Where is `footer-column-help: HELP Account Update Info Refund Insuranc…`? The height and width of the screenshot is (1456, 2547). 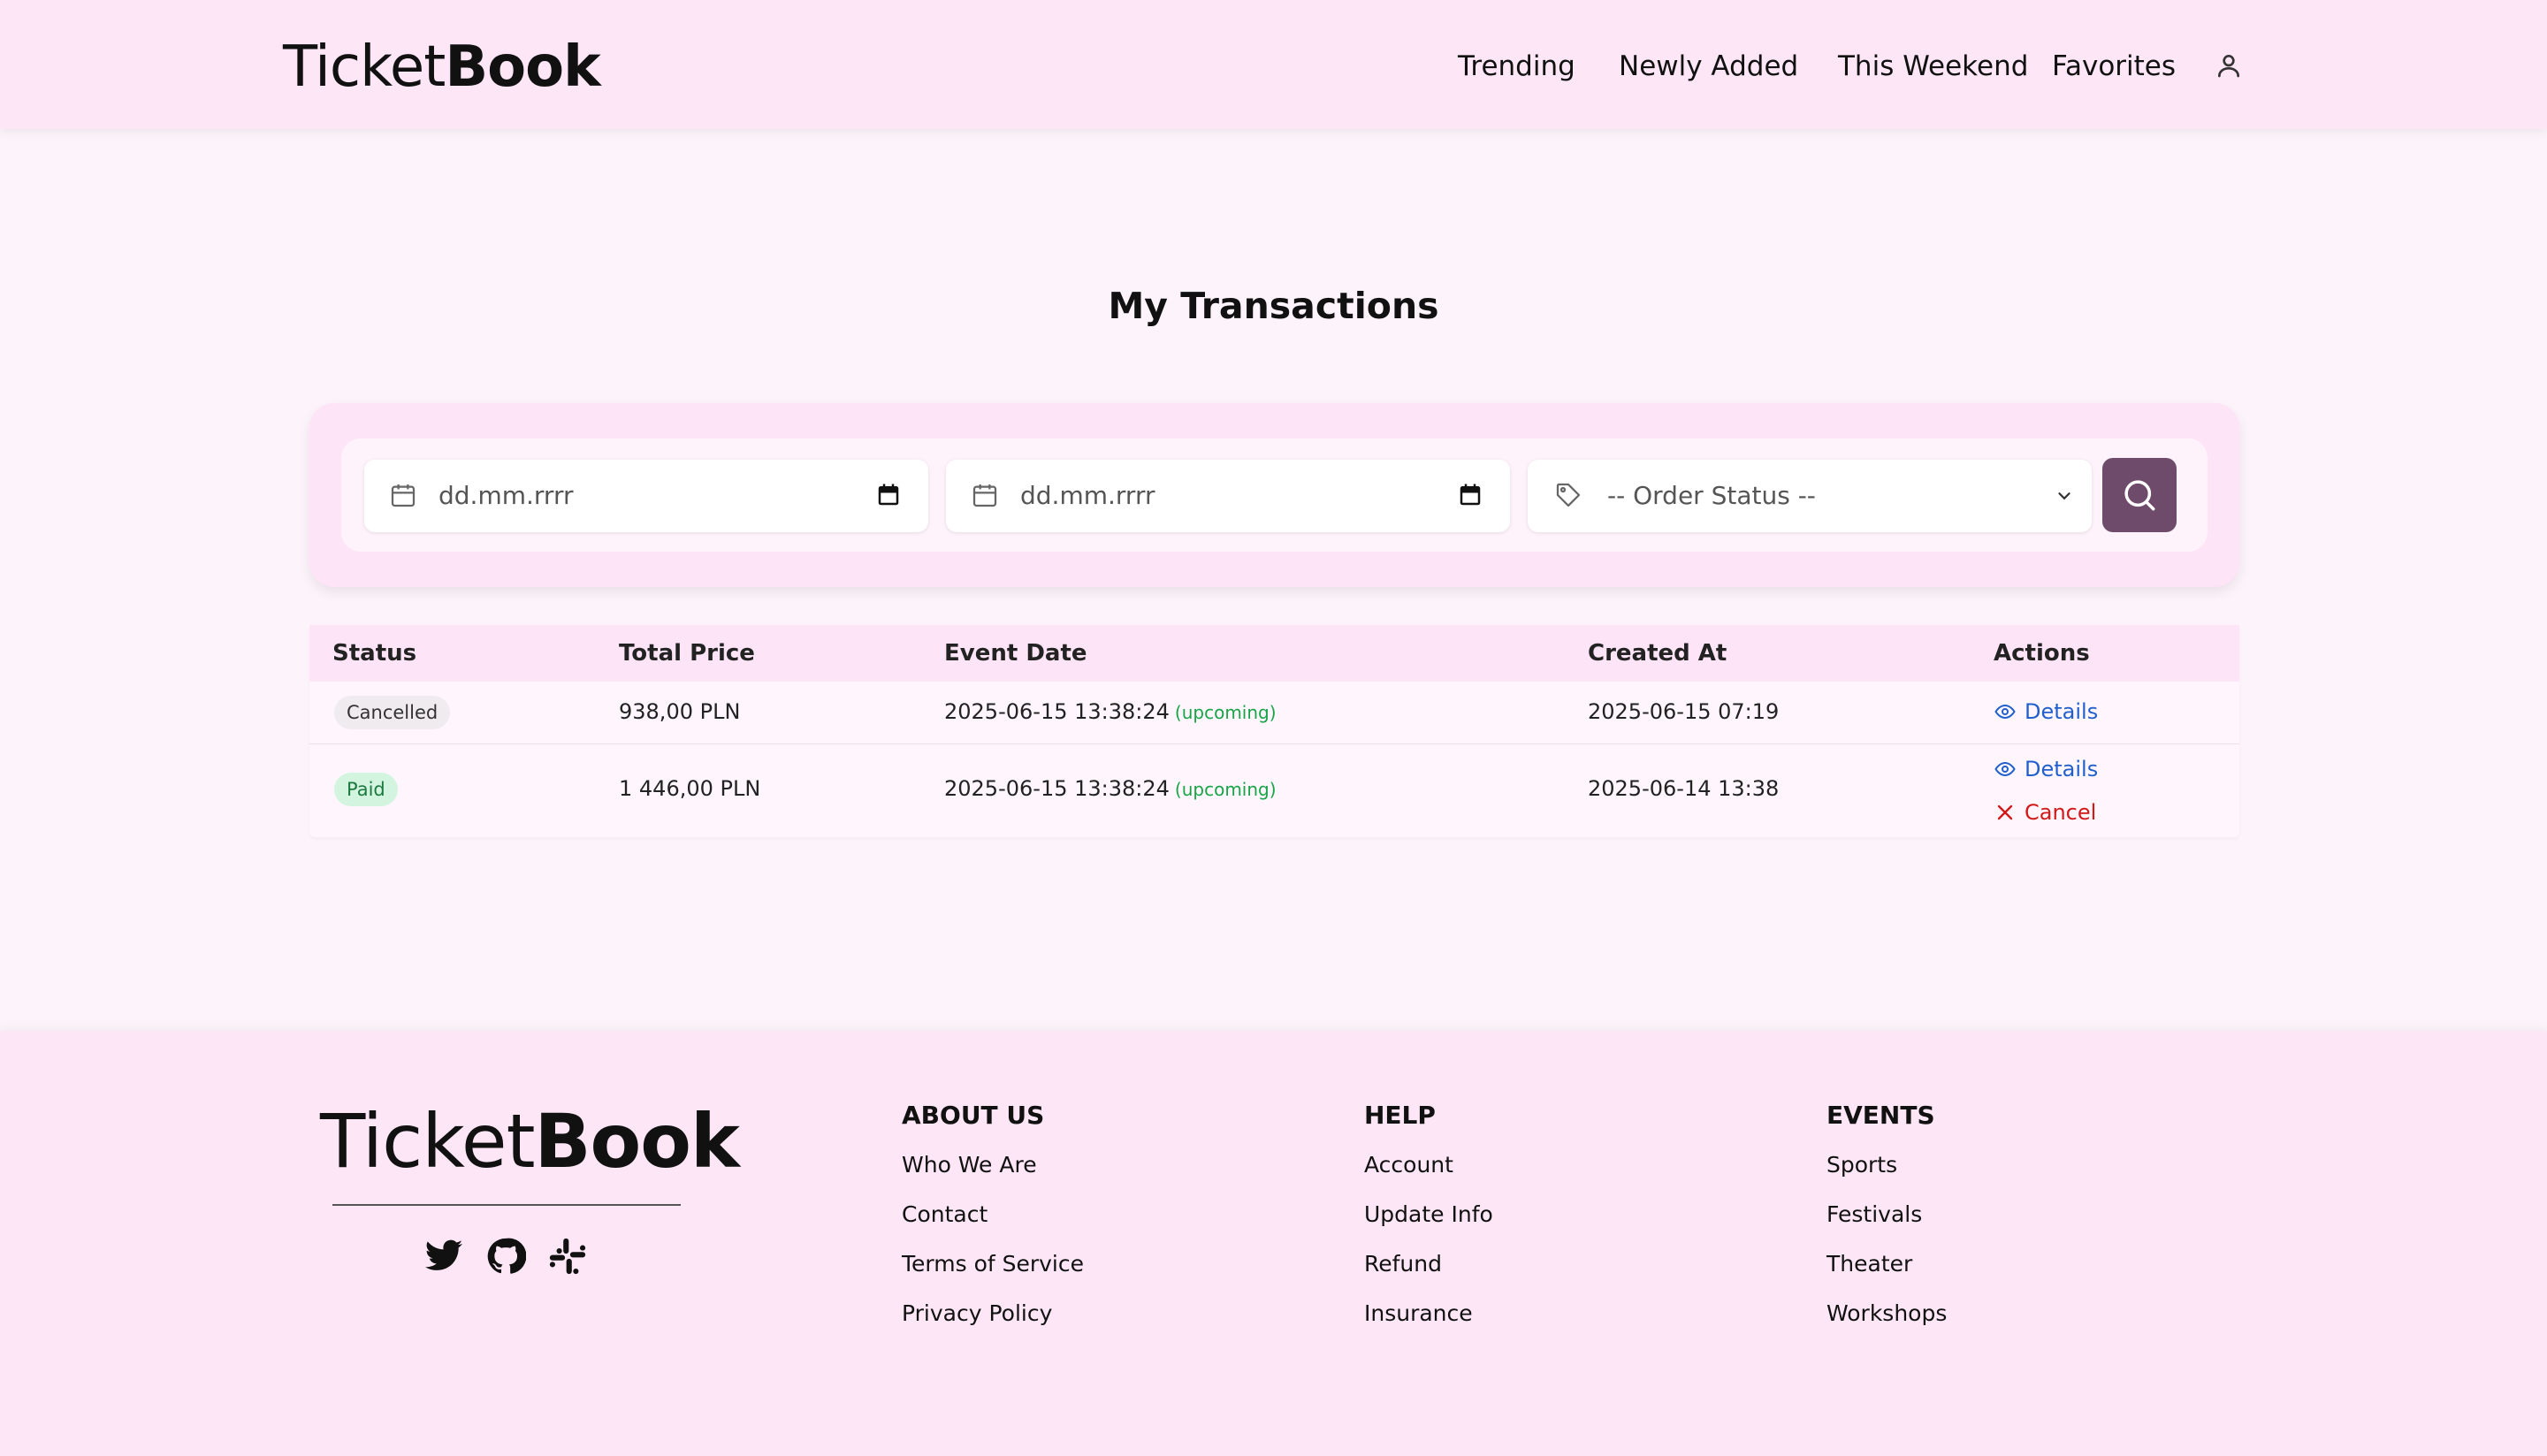 footer-column-help: HELP Account Update Info Refund Insuranc… is located at coordinates (1428, 1218).